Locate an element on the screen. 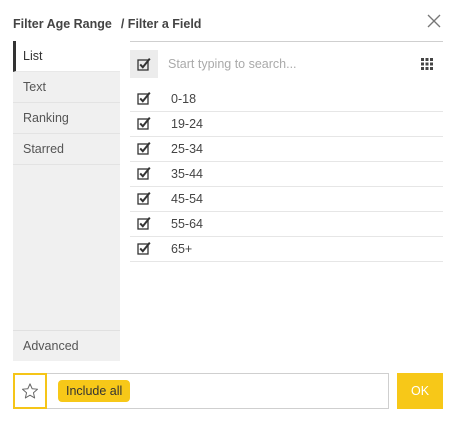 The width and height of the screenshot is (457, 423). star-icon is located at coordinates (30, 391).